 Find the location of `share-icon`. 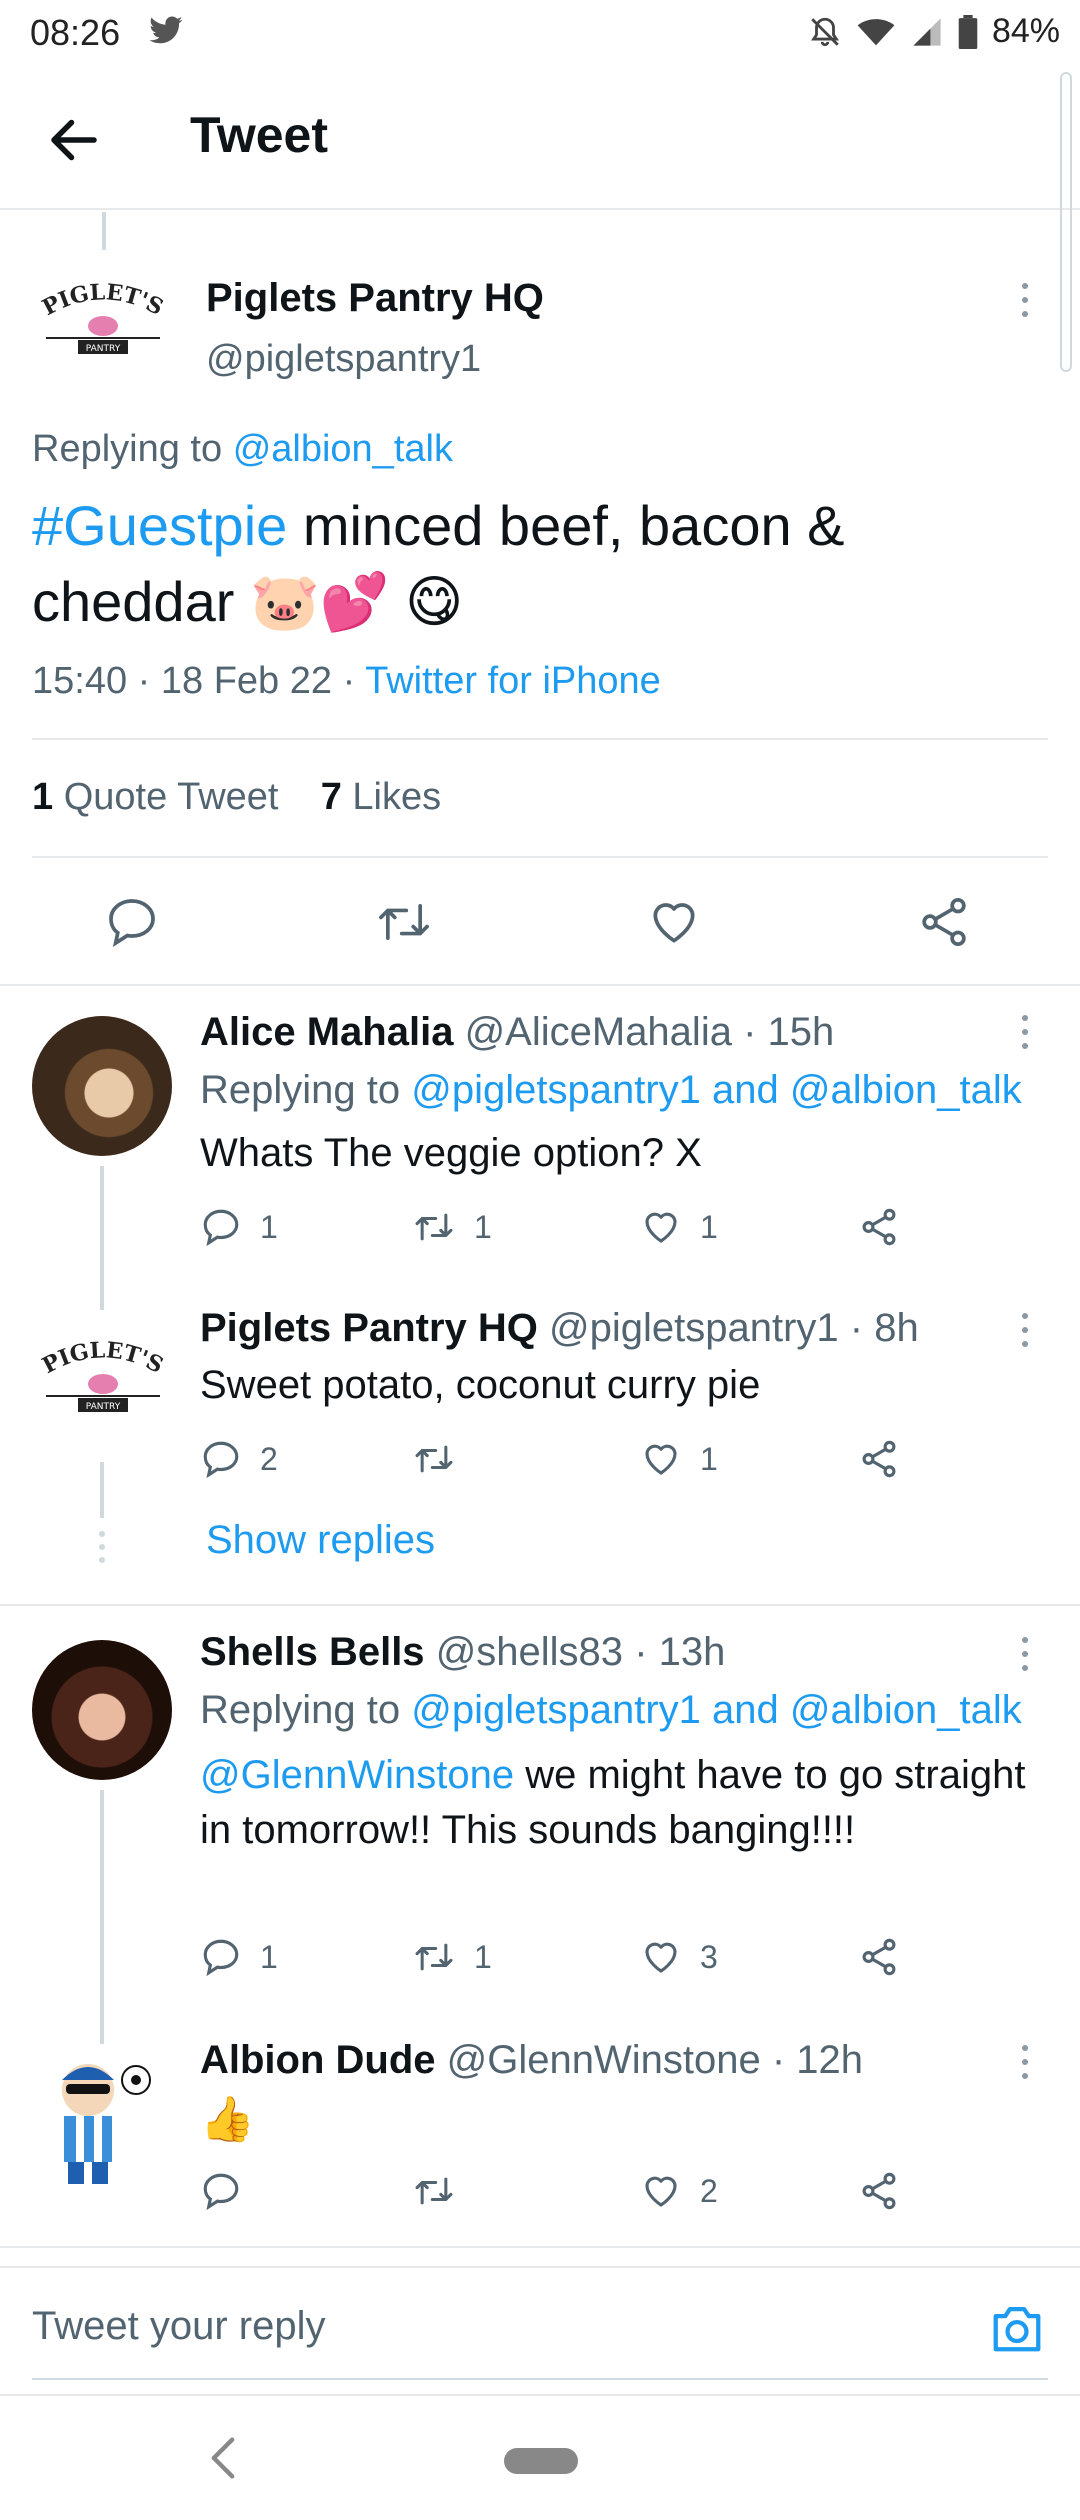

share-icon is located at coordinates (944, 922).